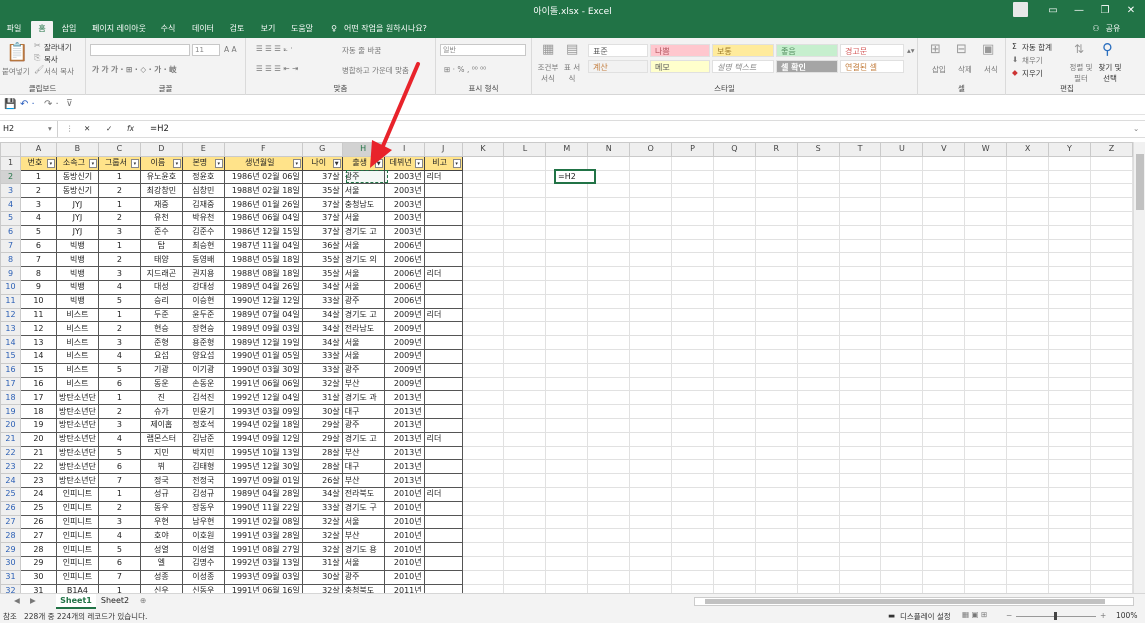  What do you see at coordinates (119, 425) in the screenshot?
I see `data-cell: 3` at bounding box center [119, 425].